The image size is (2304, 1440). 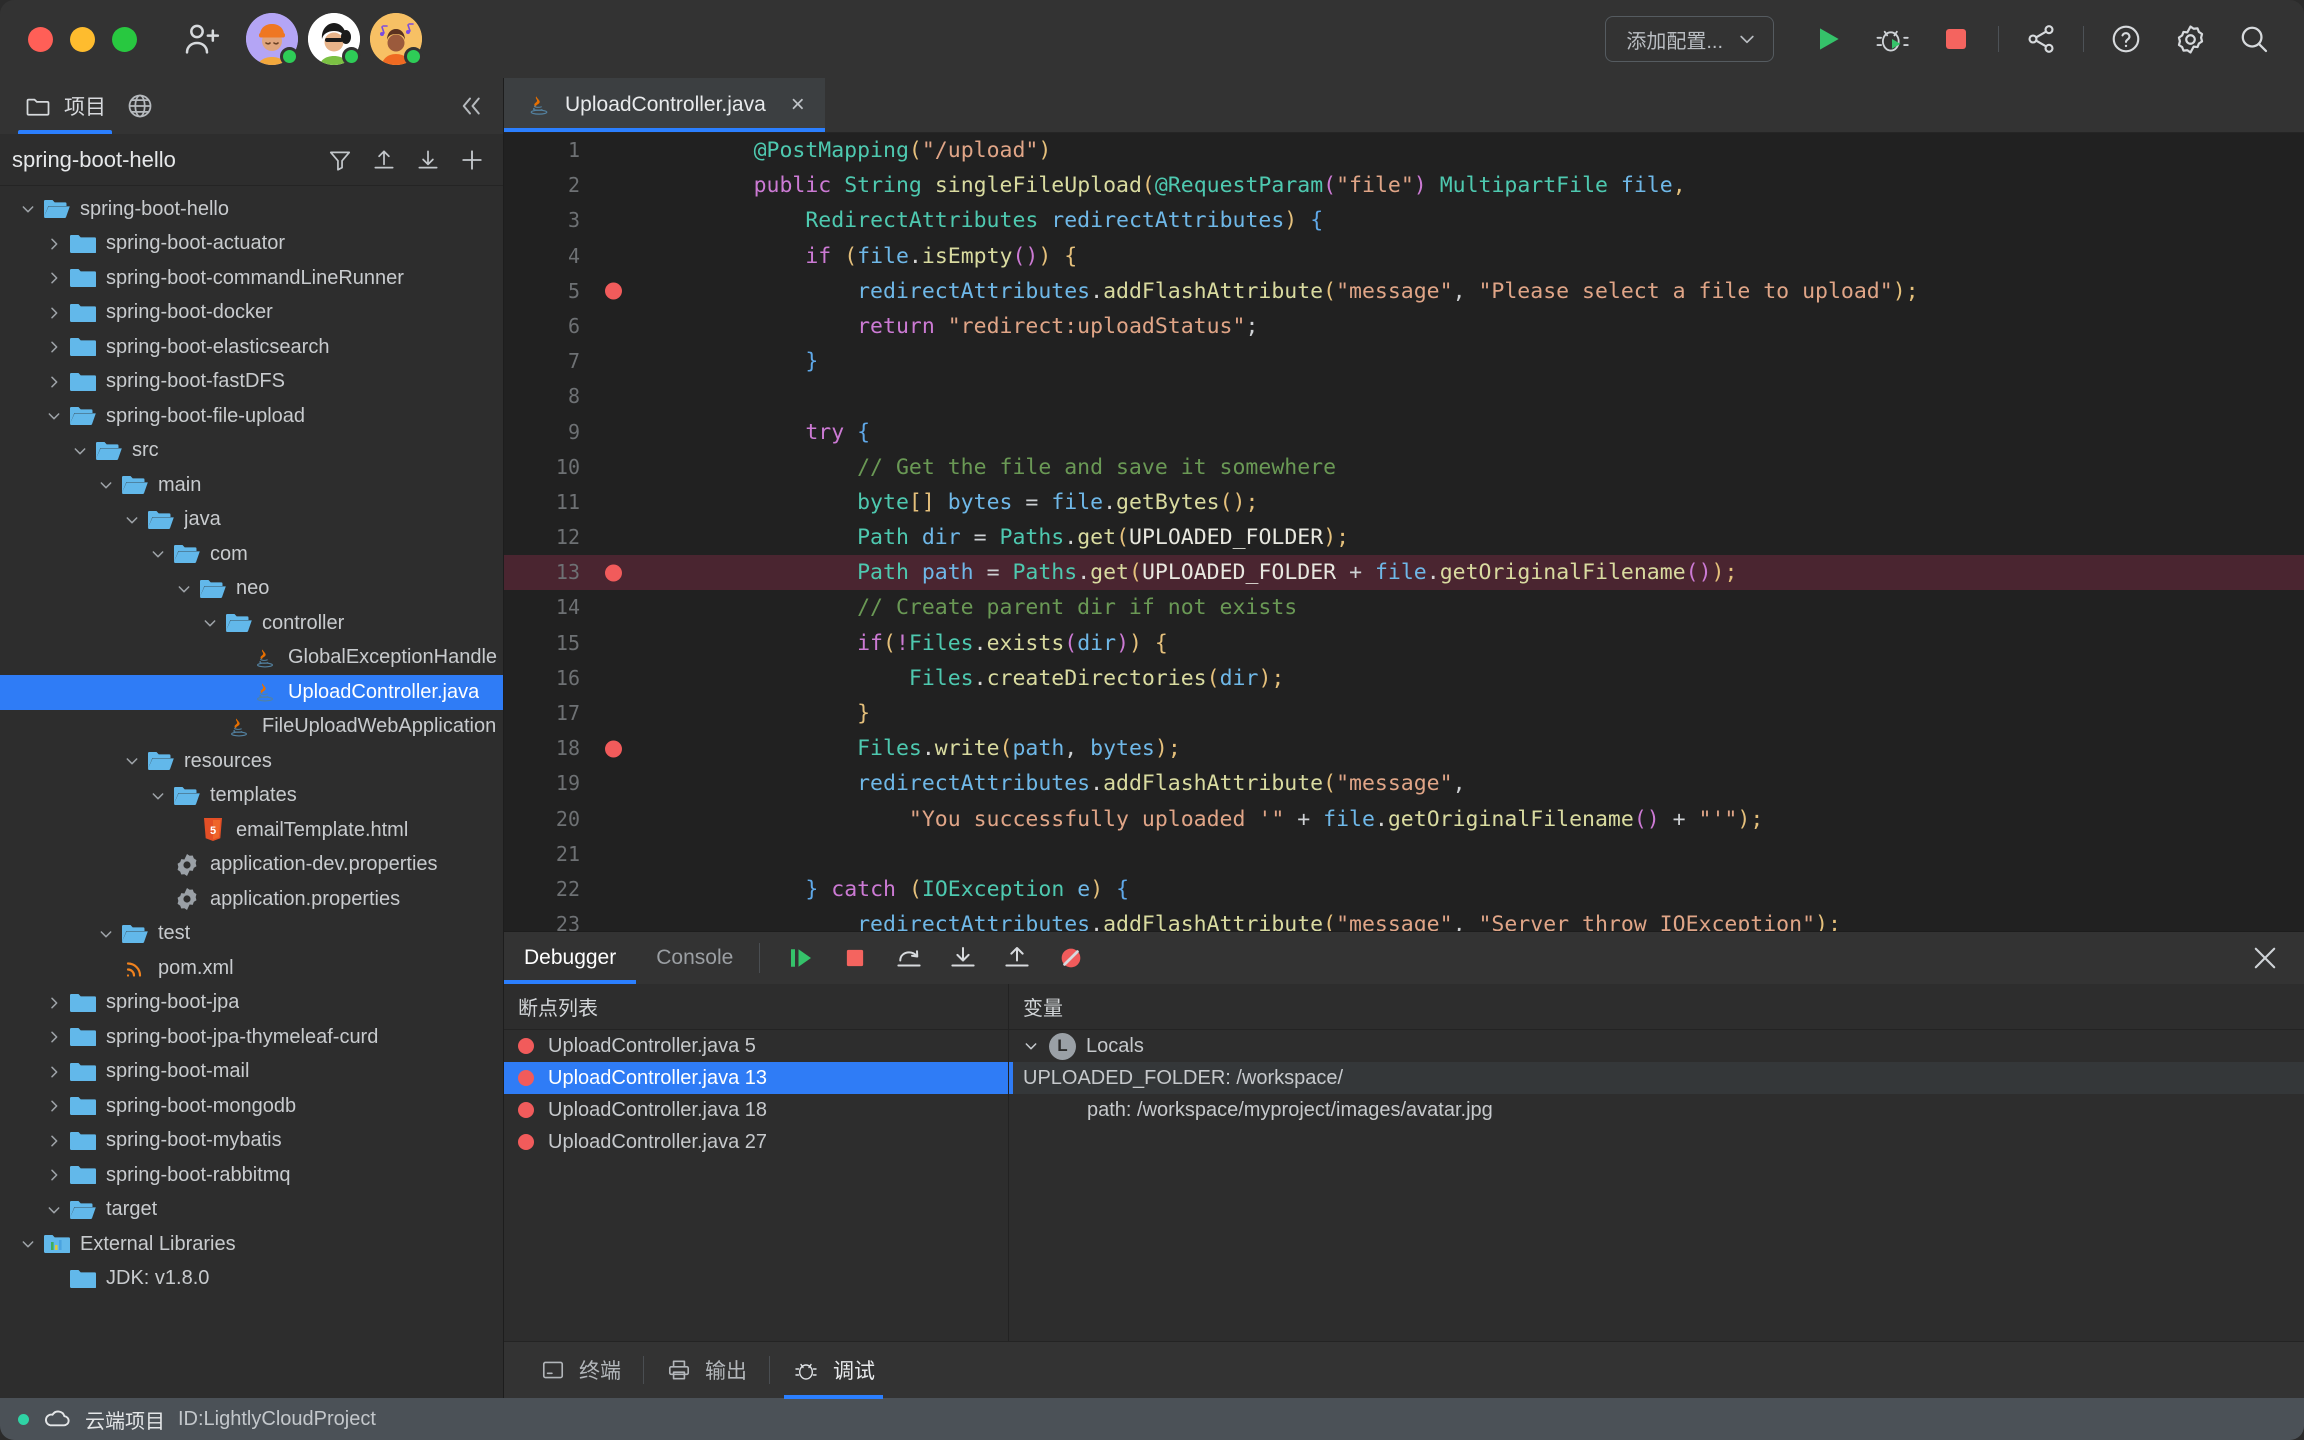 What do you see at coordinates (251, 658) in the screenshot?
I see `tree-item: GlobalExceptionHandler.java` at bounding box center [251, 658].